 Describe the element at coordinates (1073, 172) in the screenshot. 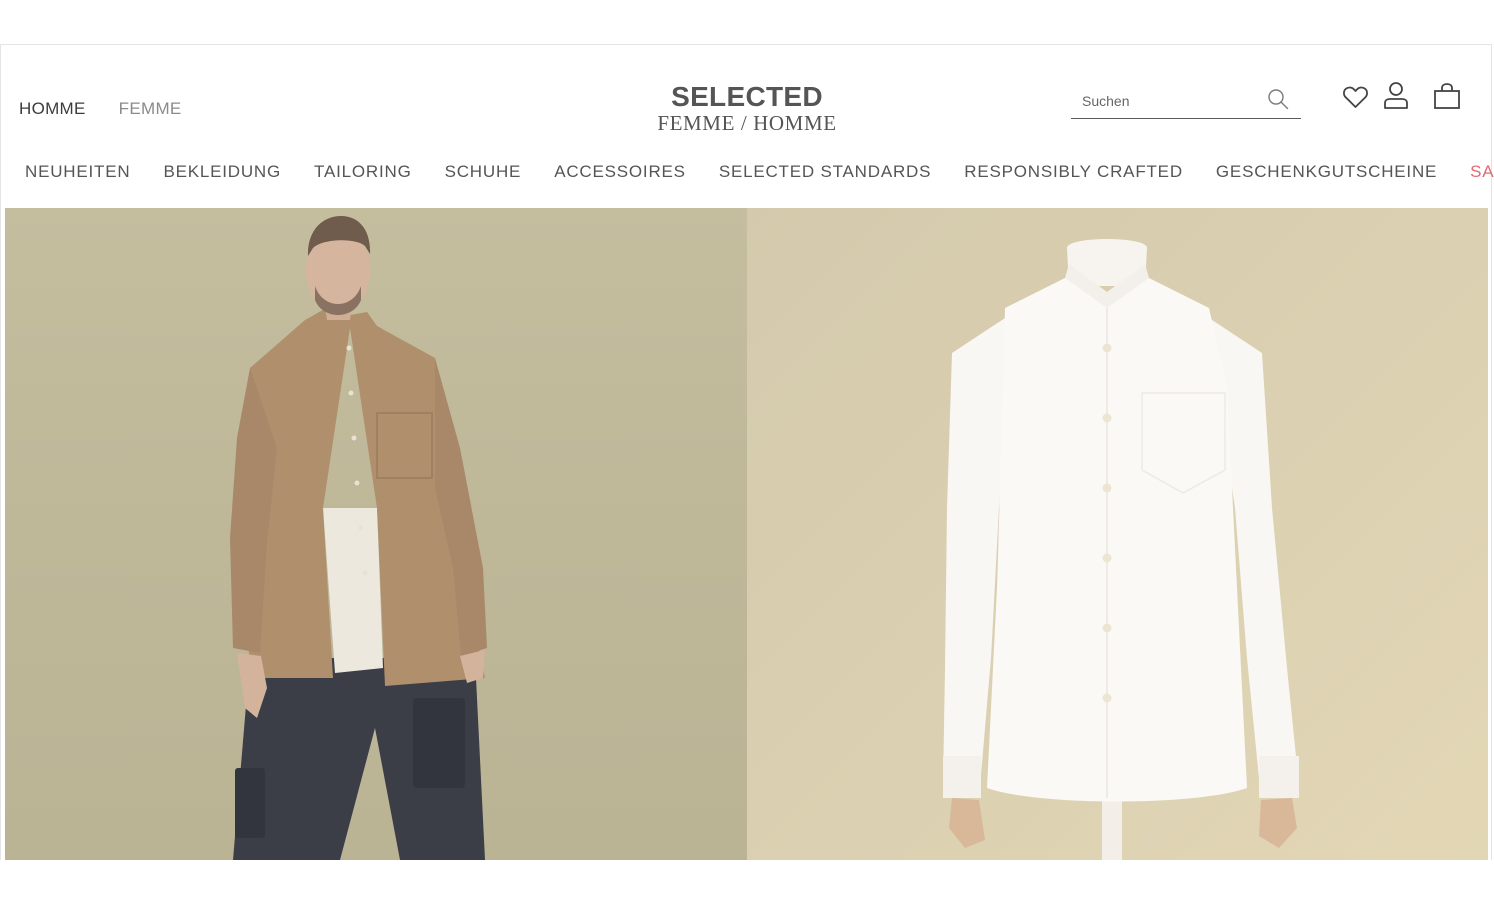

I see `nav-item-responsibly-crafted: RESPONSIBLY CRAFTED` at that location.